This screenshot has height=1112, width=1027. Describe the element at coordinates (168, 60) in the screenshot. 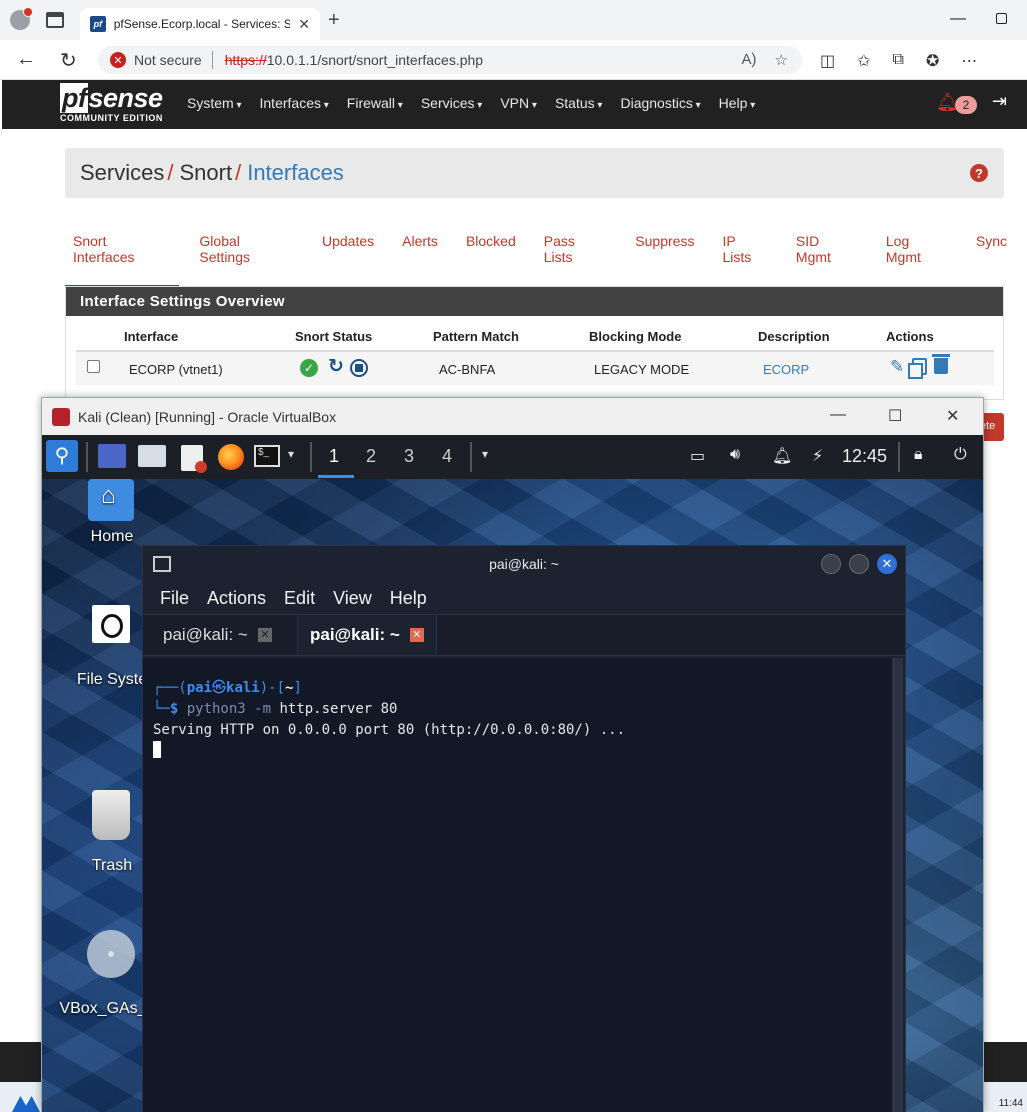

I see `not-secure-label: Not secure` at that location.